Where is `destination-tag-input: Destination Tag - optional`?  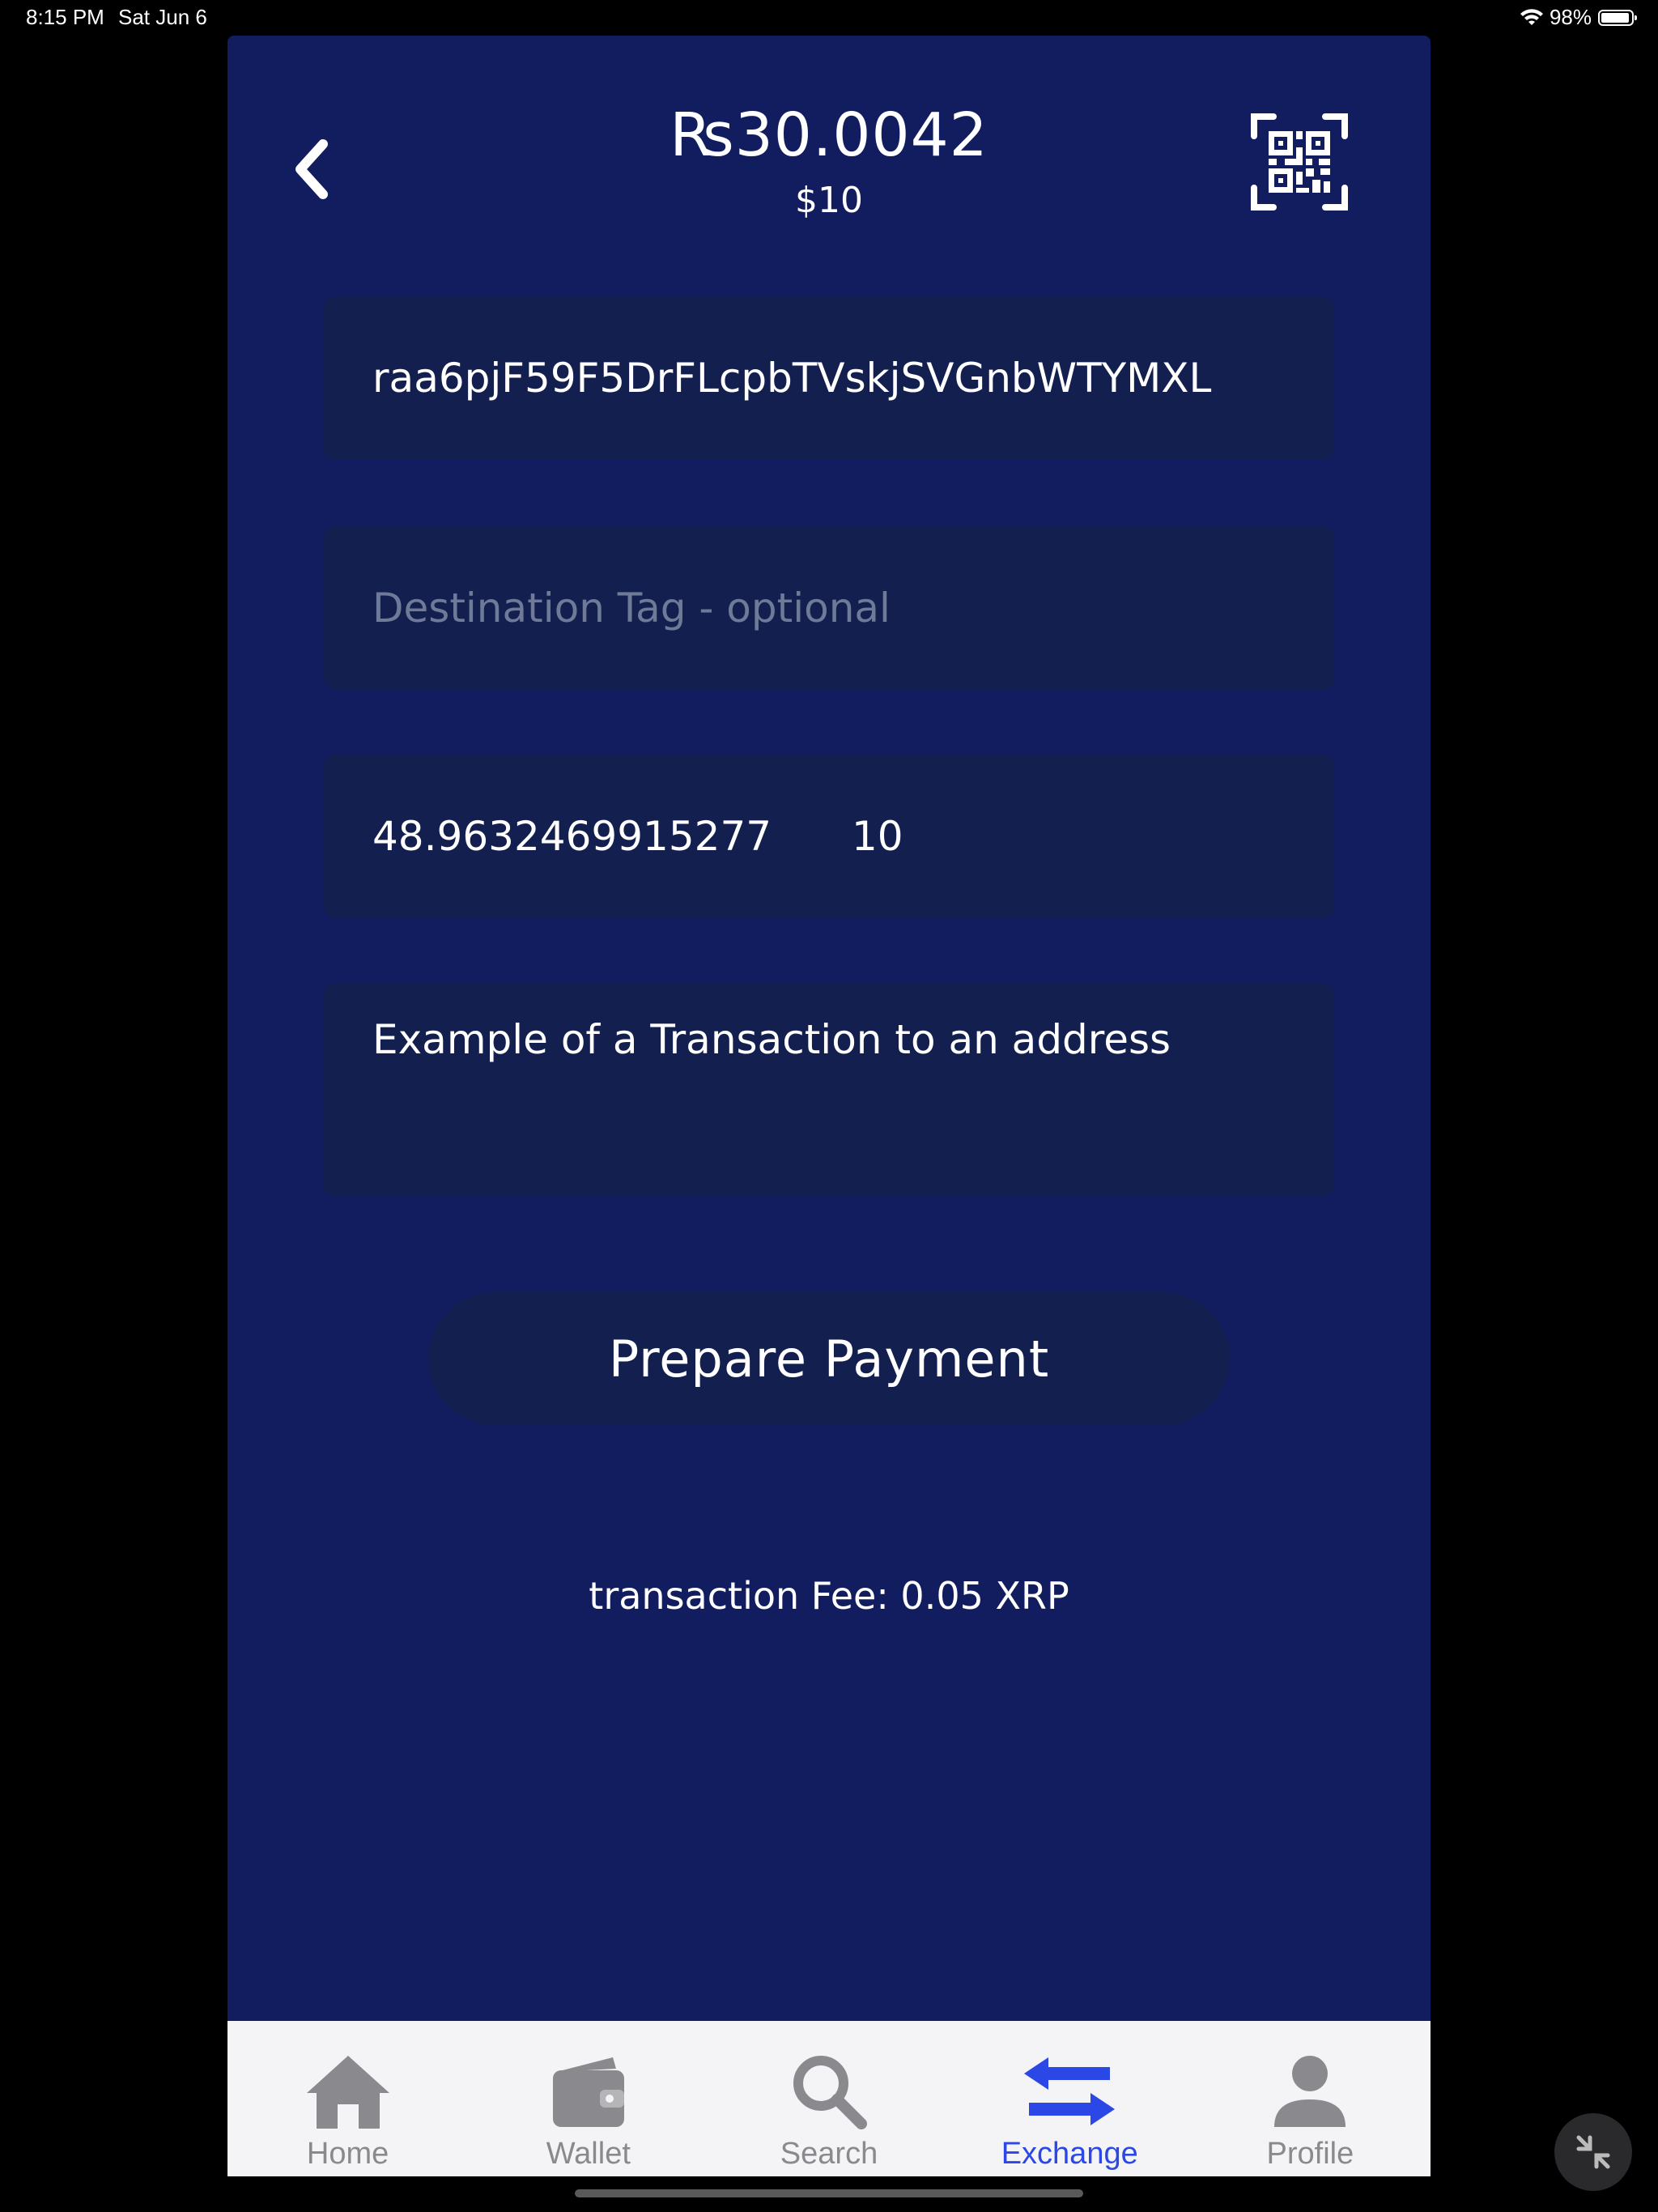 destination-tag-input: Destination Tag - optional is located at coordinates (829, 608).